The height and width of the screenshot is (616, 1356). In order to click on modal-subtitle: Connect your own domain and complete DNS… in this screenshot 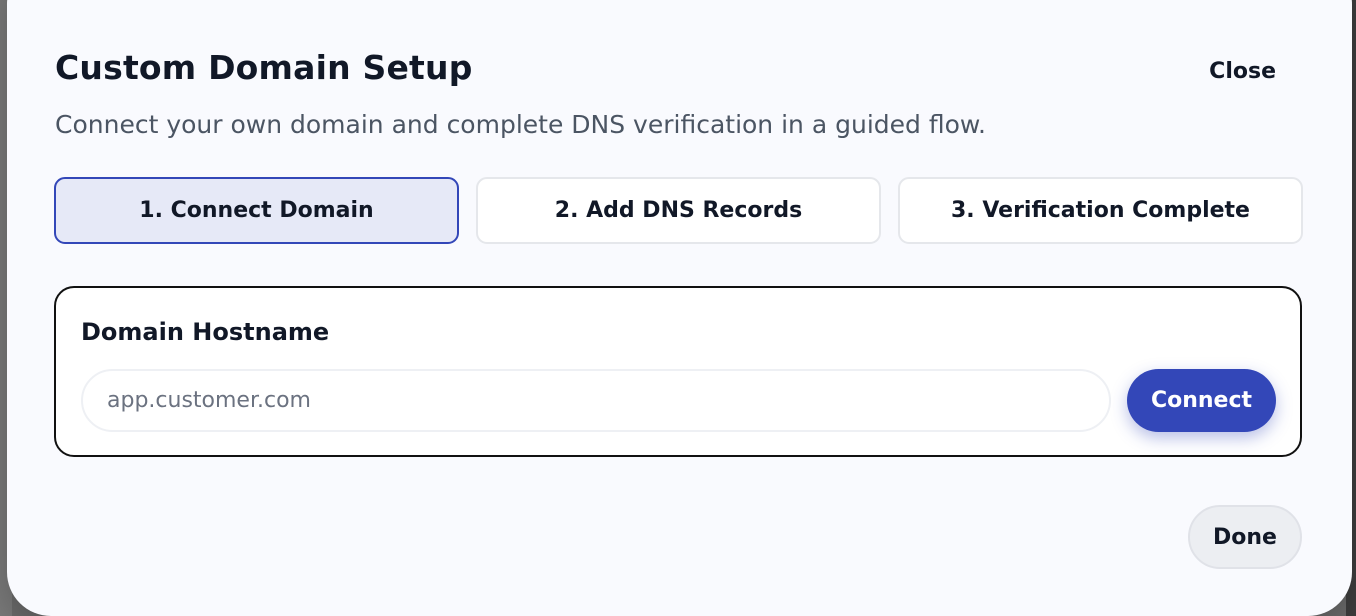, I will do `click(520, 124)`.